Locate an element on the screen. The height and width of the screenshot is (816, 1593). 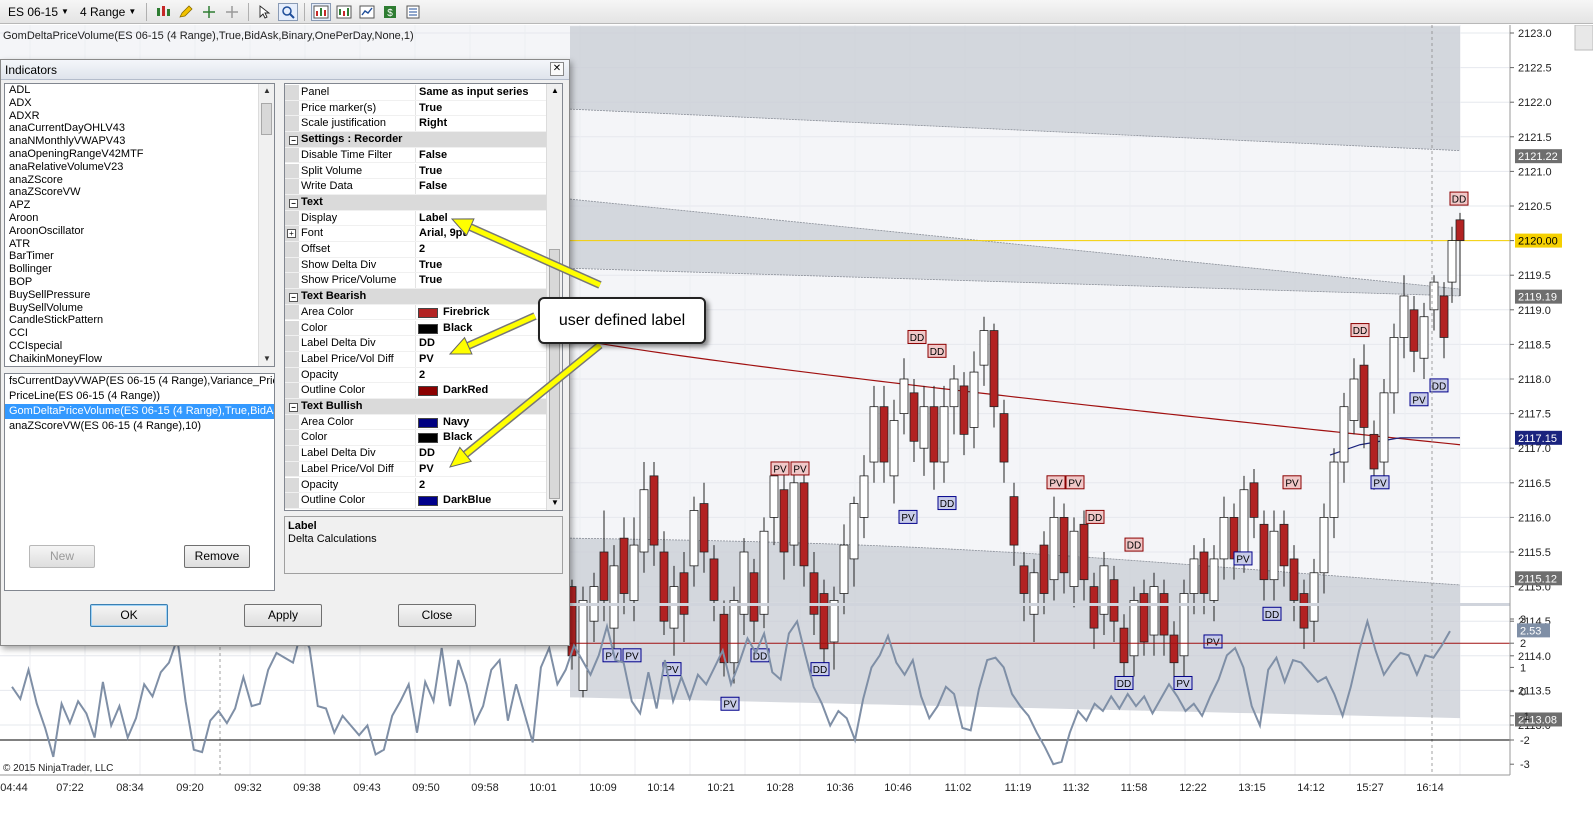
indicator-list-item: ATR is located at coordinates (139, 244).